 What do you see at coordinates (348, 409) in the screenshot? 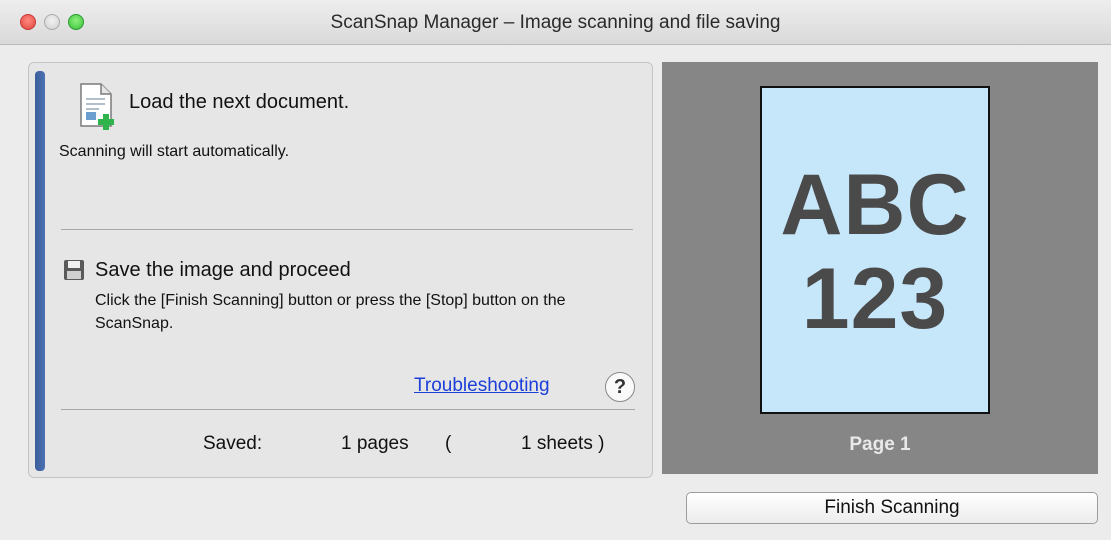
I see `status-divider` at bounding box center [348, 409].